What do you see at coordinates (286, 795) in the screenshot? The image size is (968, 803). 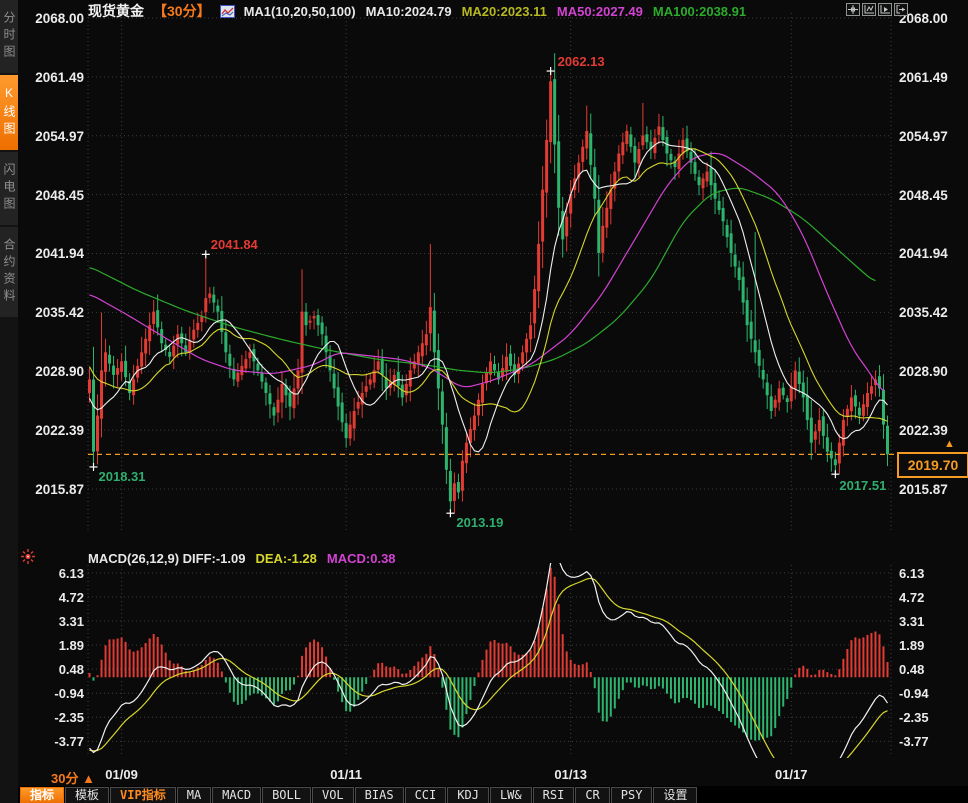 I see `indicator-tab-BOLL: BOLL` at bounding box center [286, 795].